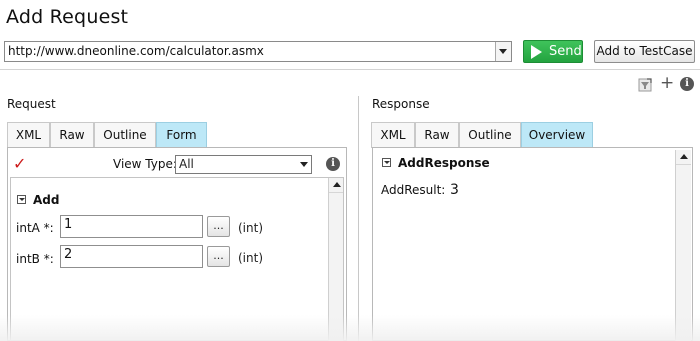  I want to click on window-title: Add Request, so click(67, 17).